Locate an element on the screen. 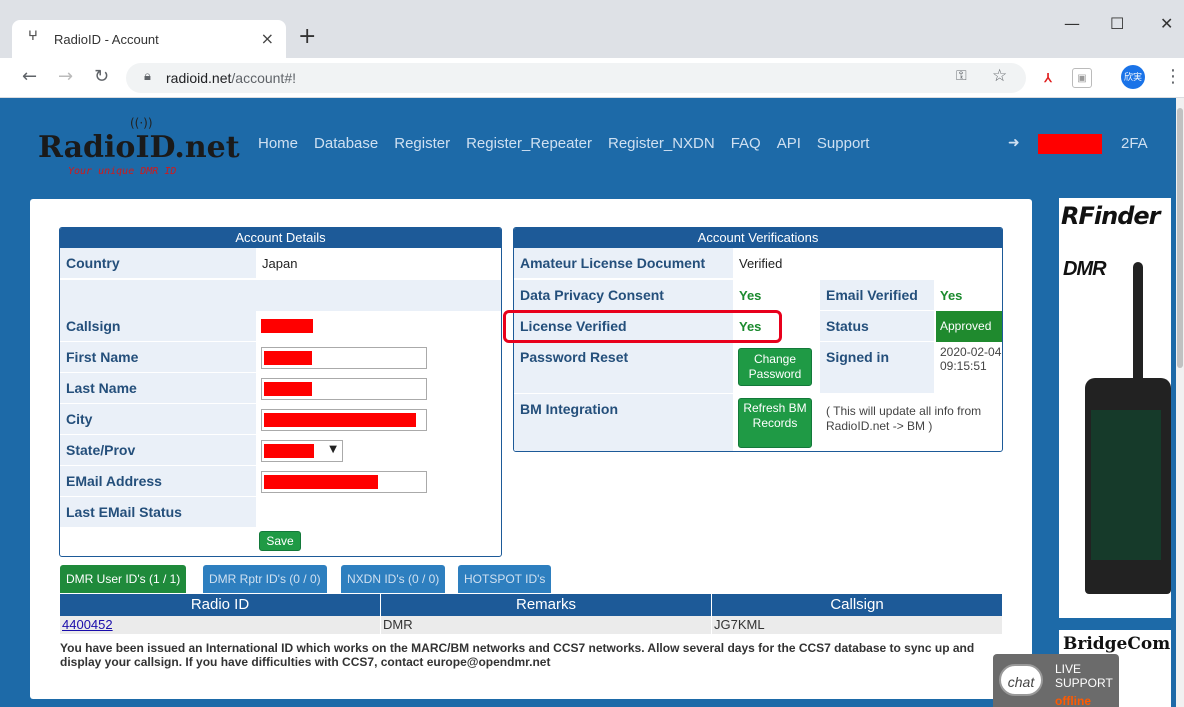  extension-icon: ▣ is located at coordinates (1082, 78).